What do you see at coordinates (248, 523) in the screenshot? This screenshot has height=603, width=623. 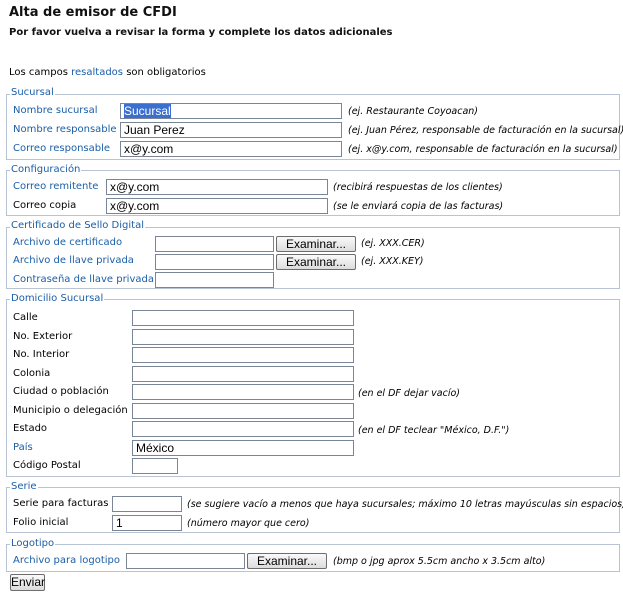 I see `hint-folio-inicial: (número mayor que cero)` at bounding box center [248, 523].